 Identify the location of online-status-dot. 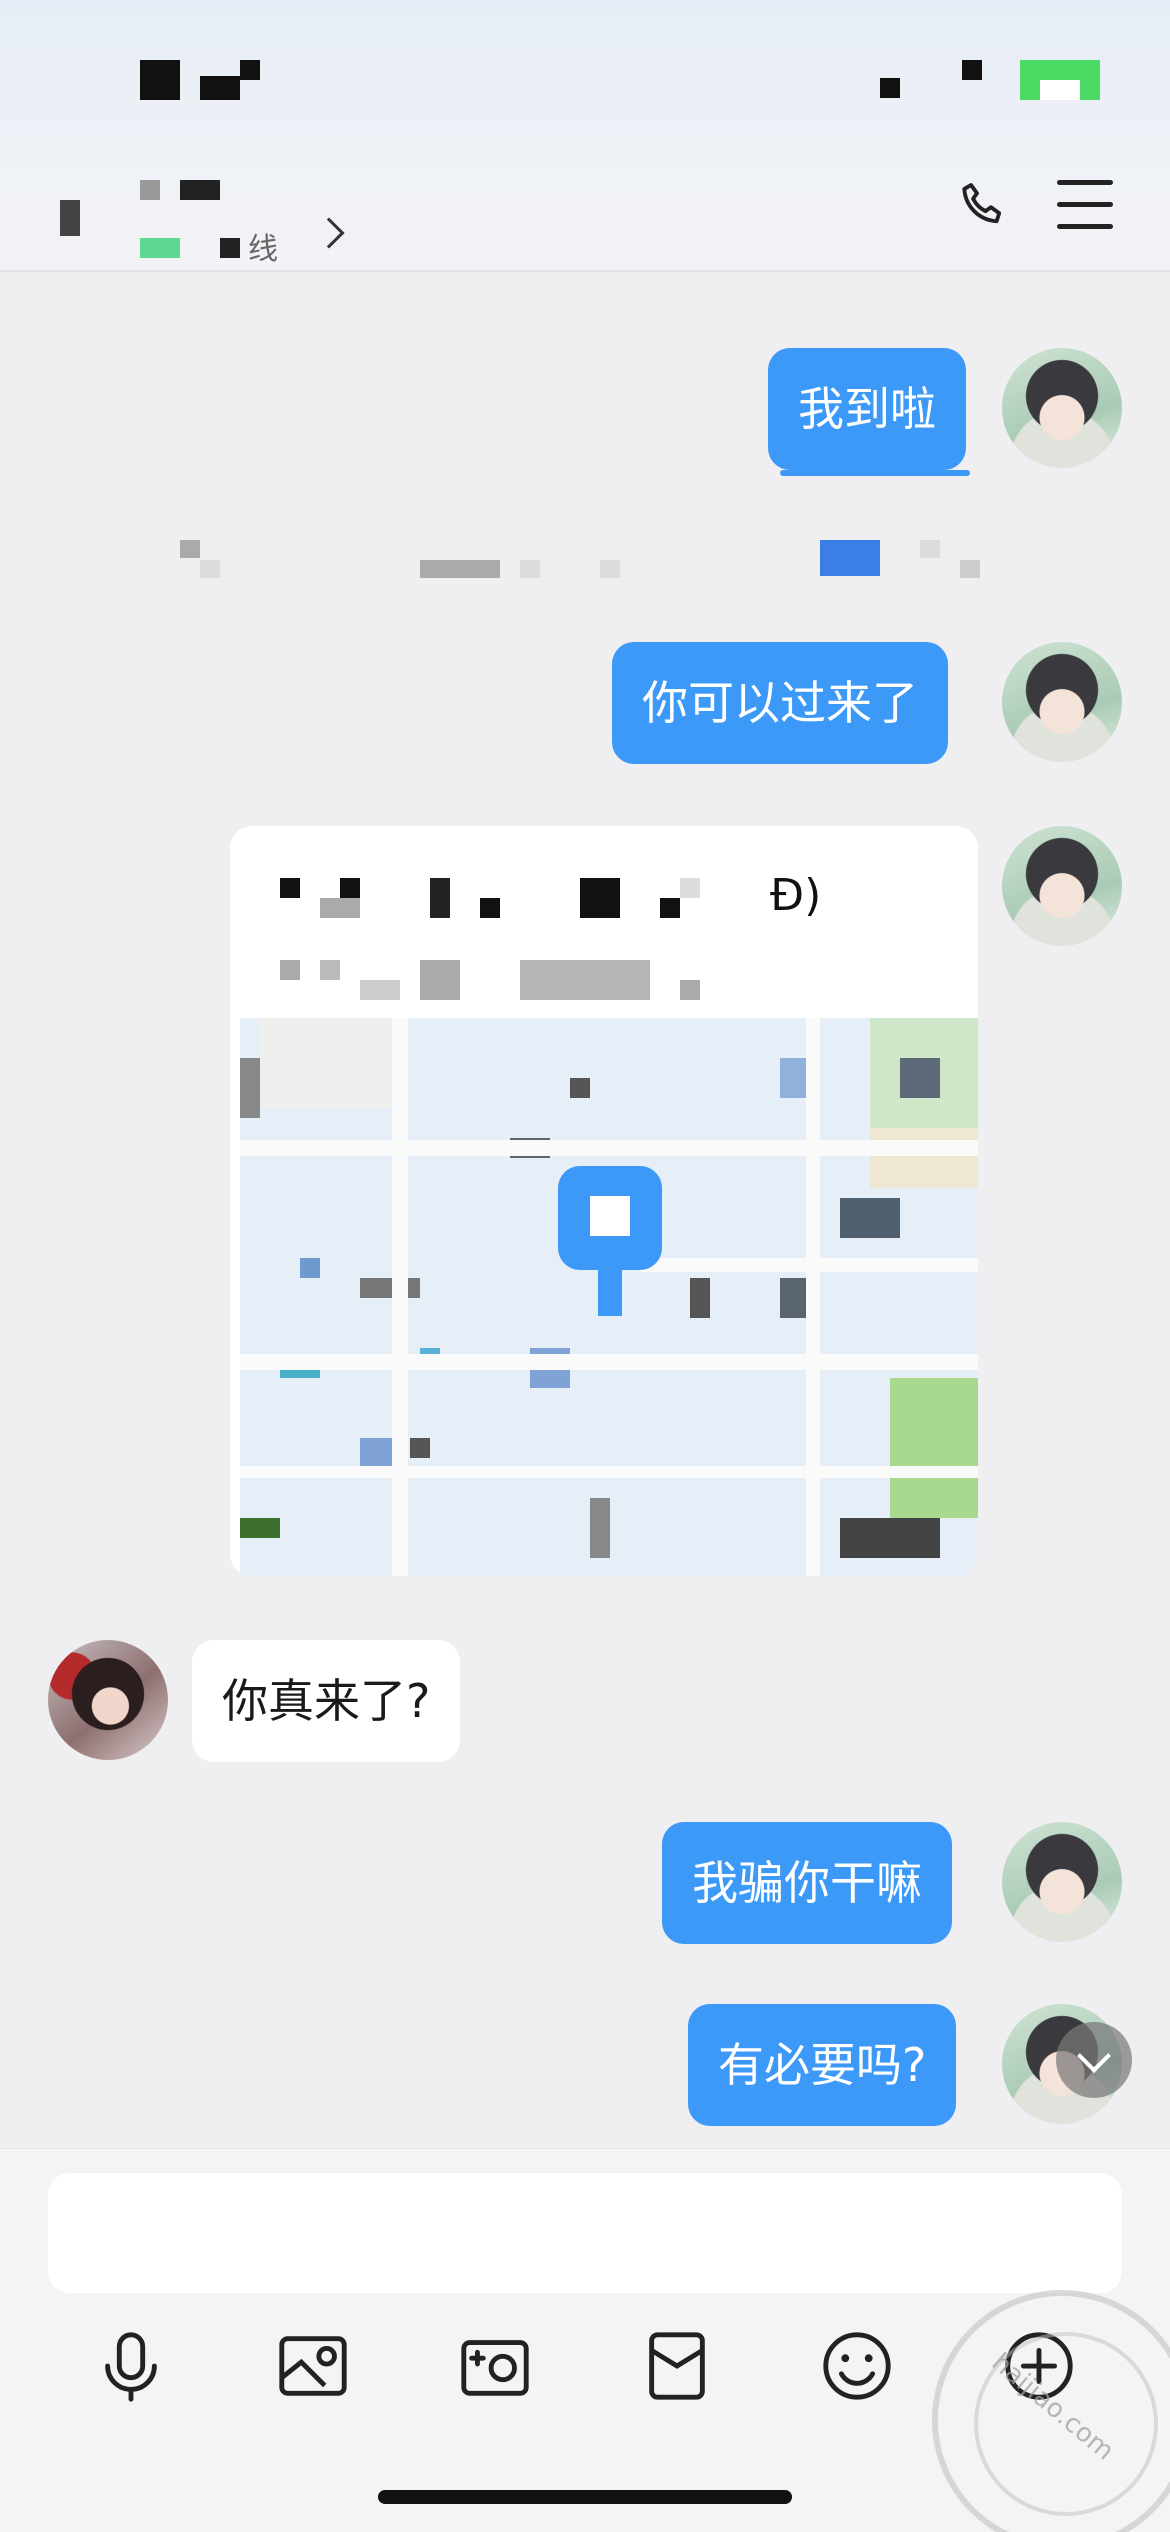
(160, 248).